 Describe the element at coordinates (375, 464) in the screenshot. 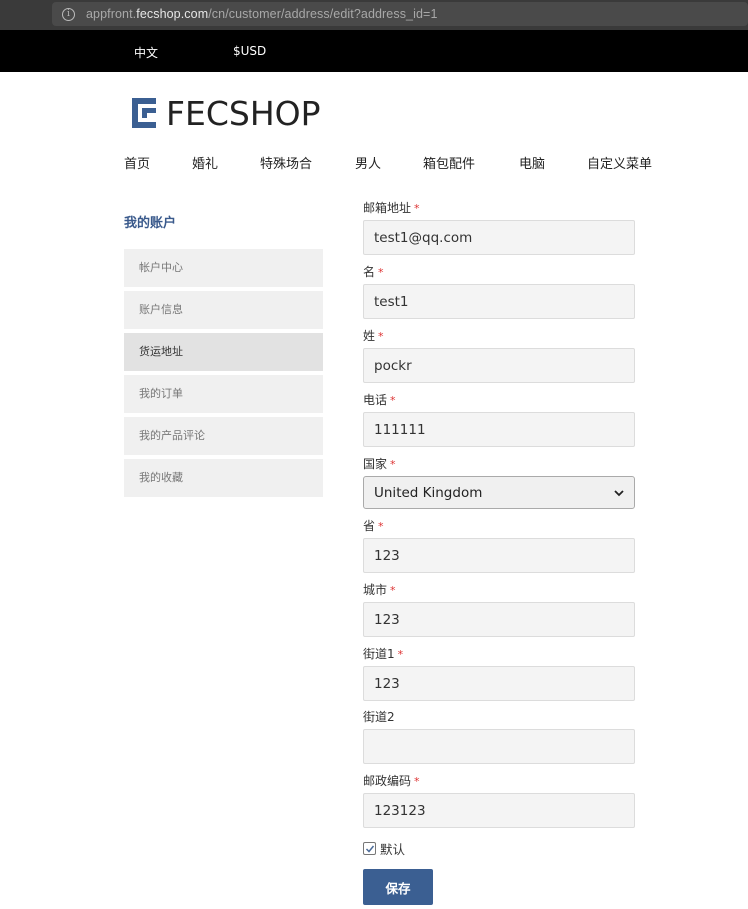

I see `country-label-text: 国家` at that location.